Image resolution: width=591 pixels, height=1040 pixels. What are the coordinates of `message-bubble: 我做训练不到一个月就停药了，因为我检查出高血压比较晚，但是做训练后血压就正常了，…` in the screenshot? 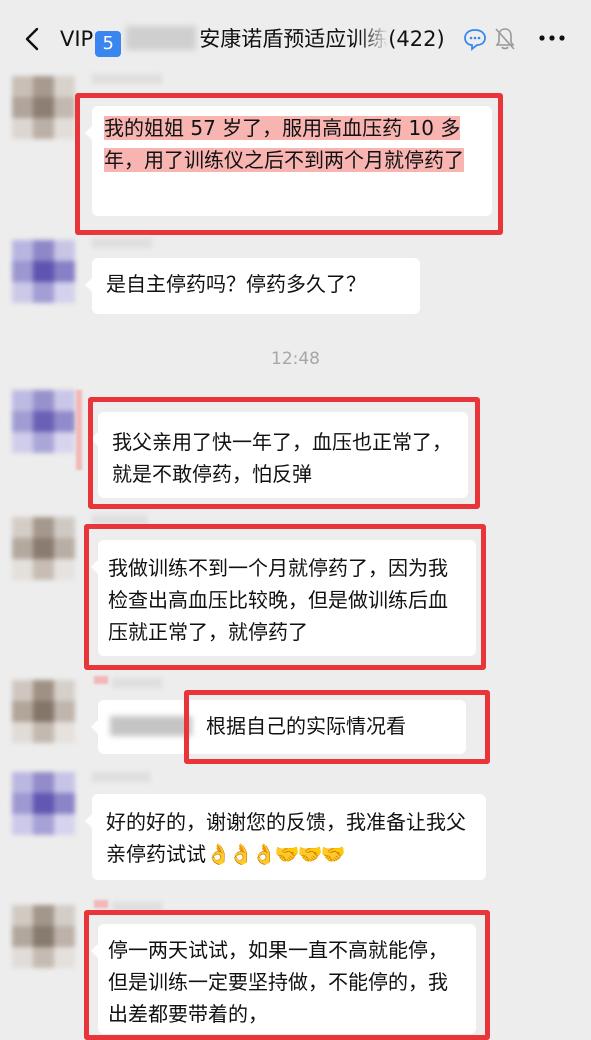 It's located at (283, 598).